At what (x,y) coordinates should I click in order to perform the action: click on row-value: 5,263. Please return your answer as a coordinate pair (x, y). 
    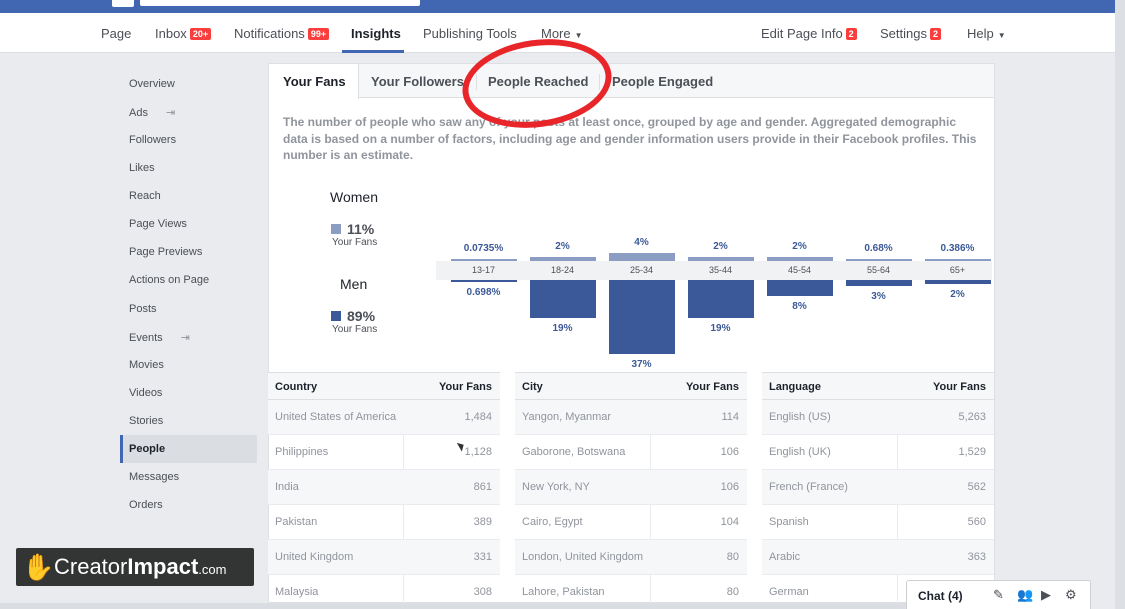
    Looking at the image, I should click on (972, 417).